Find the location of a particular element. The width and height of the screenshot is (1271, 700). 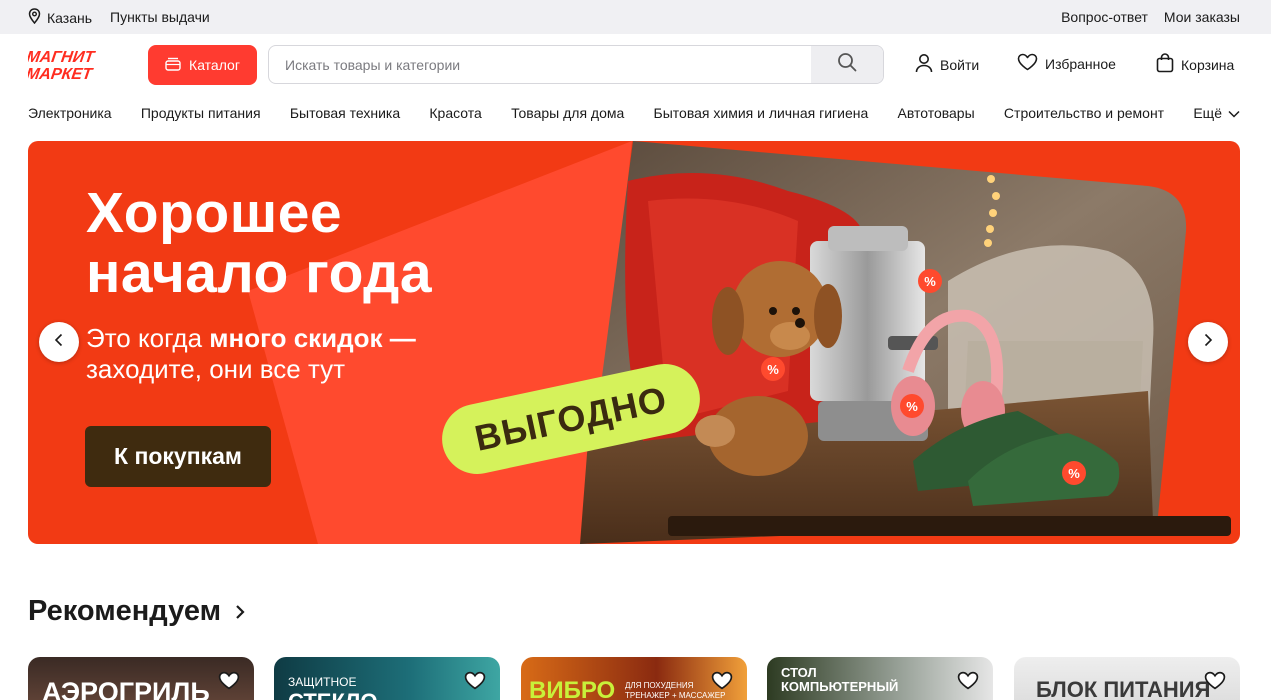

banner-title-line2: начало года is located at coordinates (259, 273).